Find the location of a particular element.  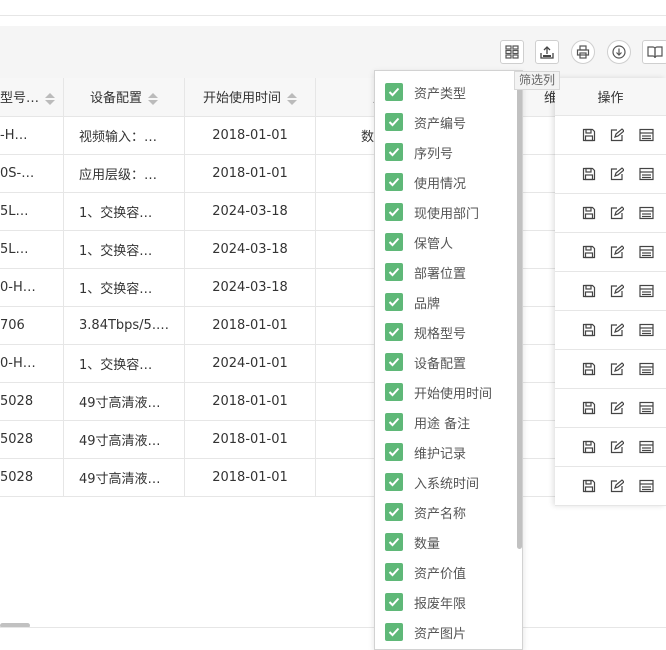

column-filter-item: 设备配置 is located at coordinates (425, 362).